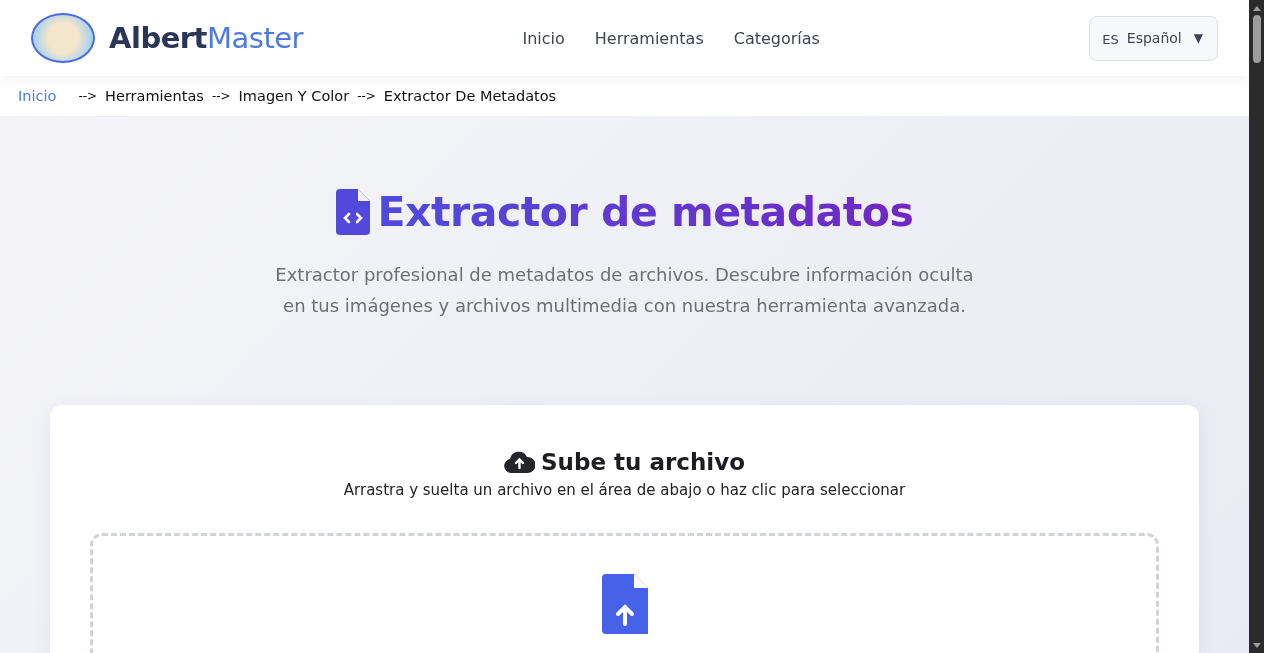  Describe the element at coordinates (624, 604) in the screenshot. I see `file-upload-icon` at that location.